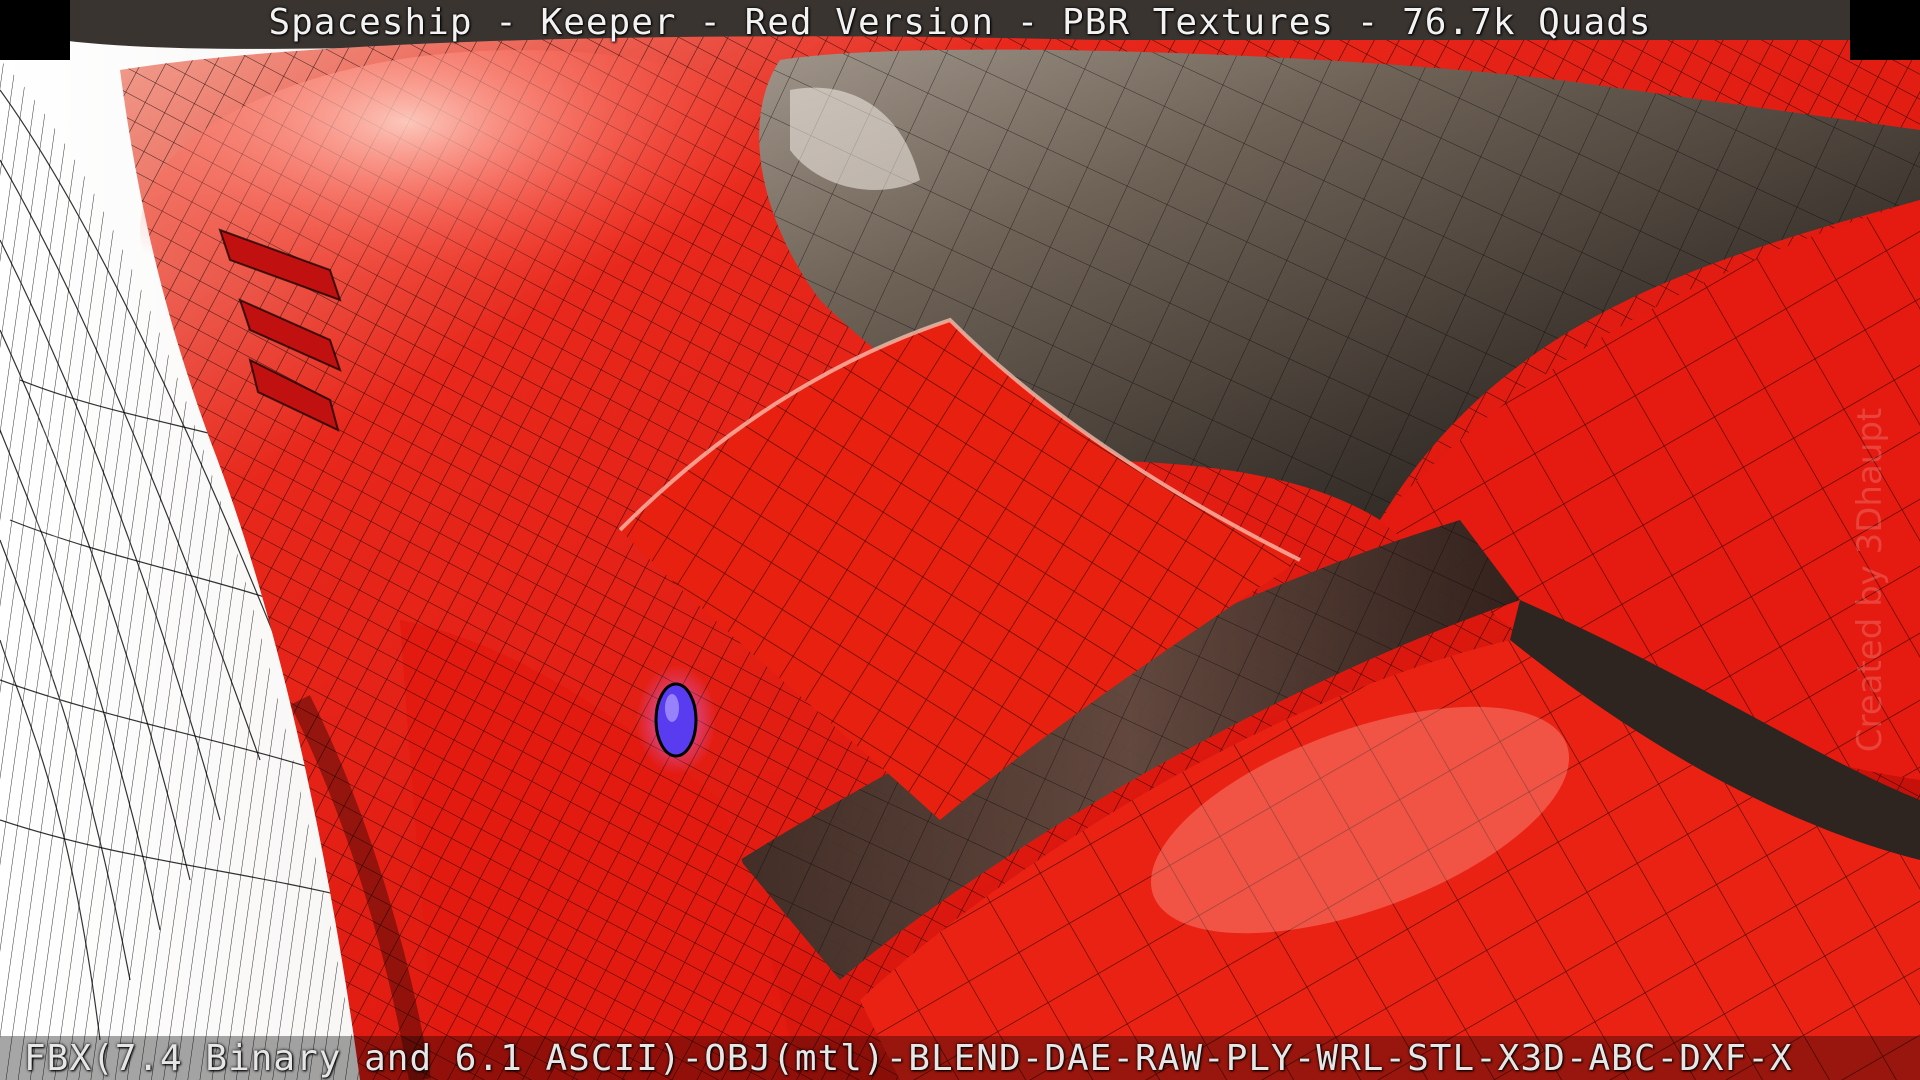 Image resolution: width=1920 pixels, height=1080 pixels. Describe the element at coordinates (50, 580) in the screenshot. I see `watermark-left: Created by 3Dhaupt` at that location.